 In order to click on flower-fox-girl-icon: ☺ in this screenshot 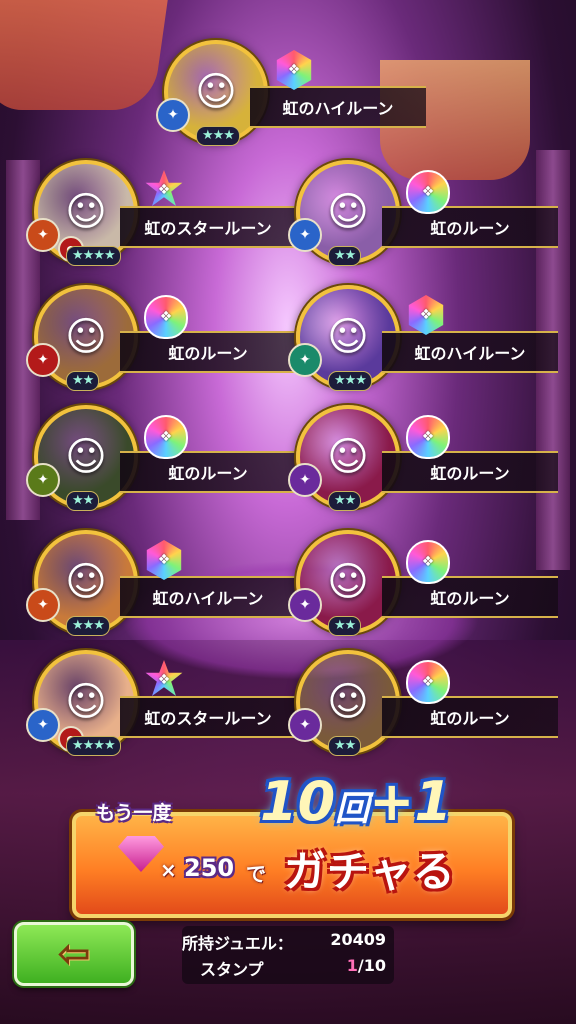, I will do `click(86, 702)`.